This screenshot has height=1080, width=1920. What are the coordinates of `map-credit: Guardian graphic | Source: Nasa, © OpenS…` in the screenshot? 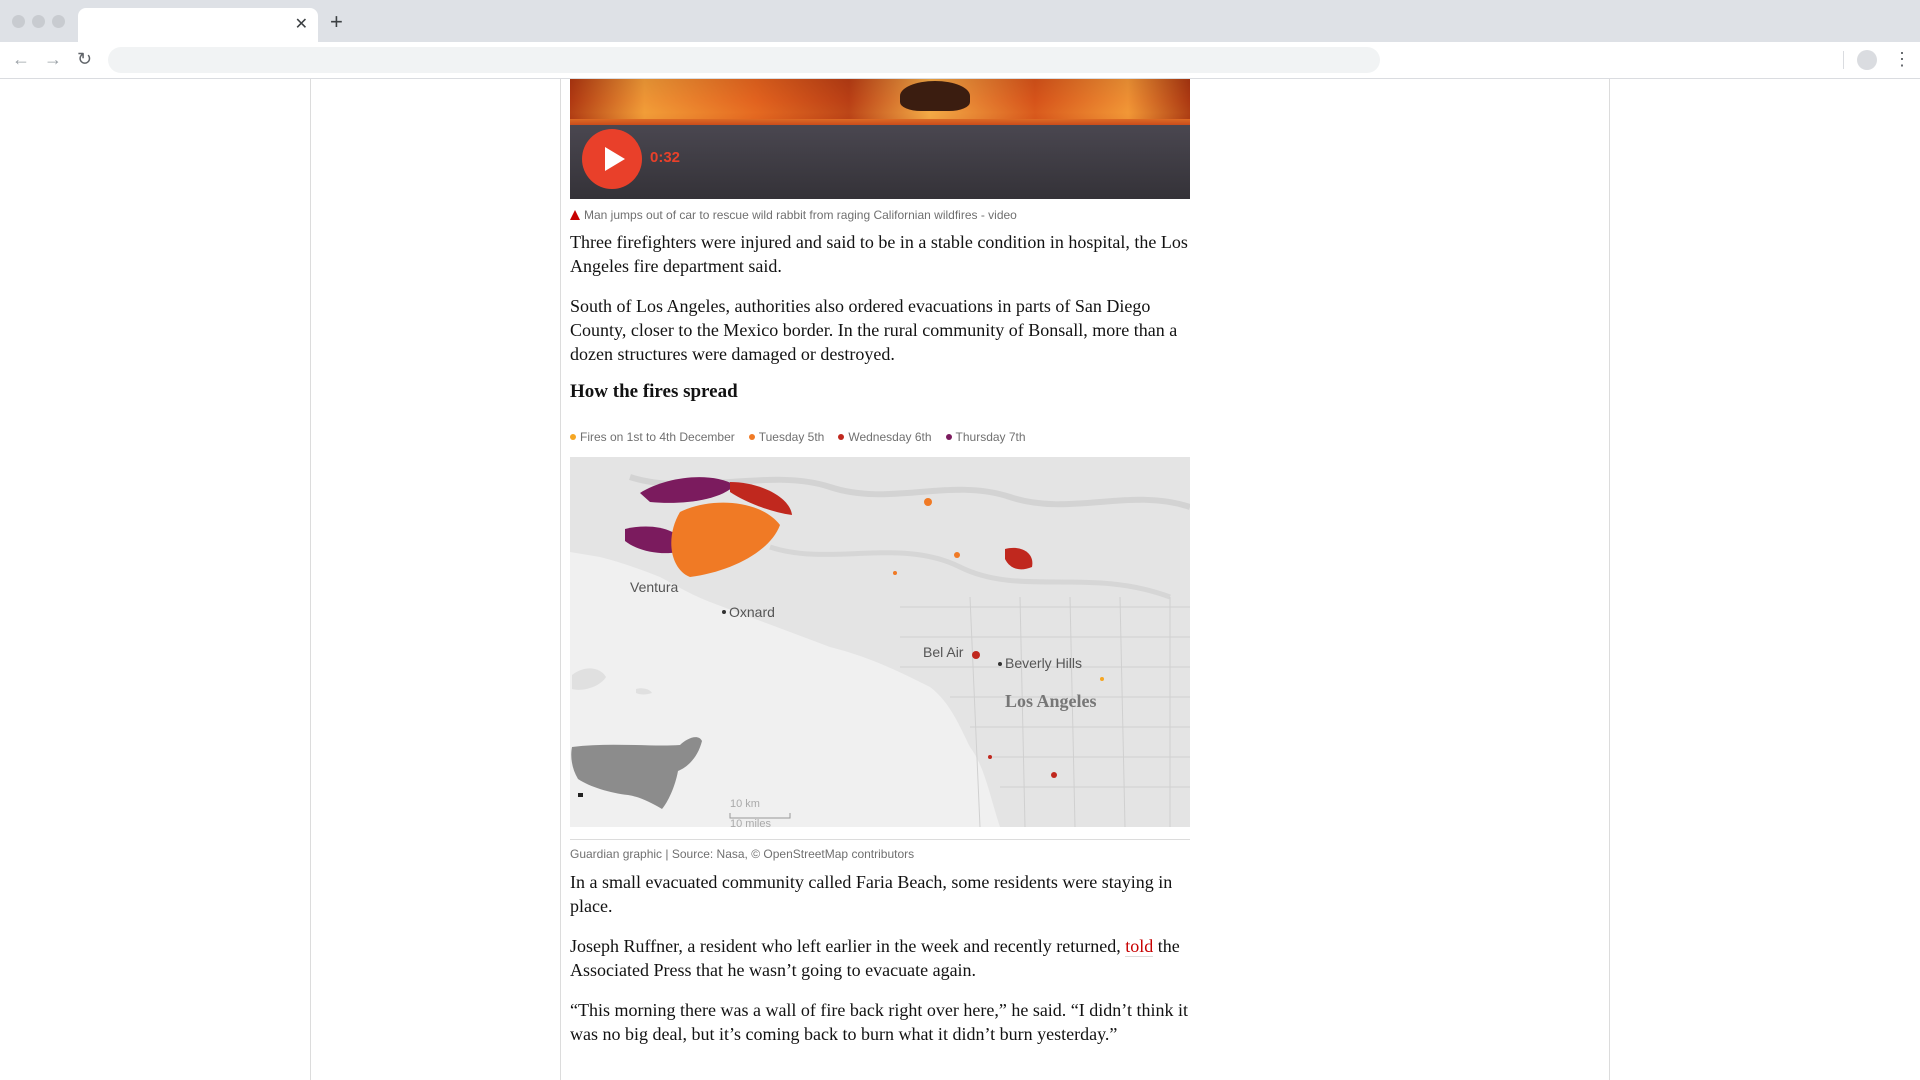 It's located at (742, 854).